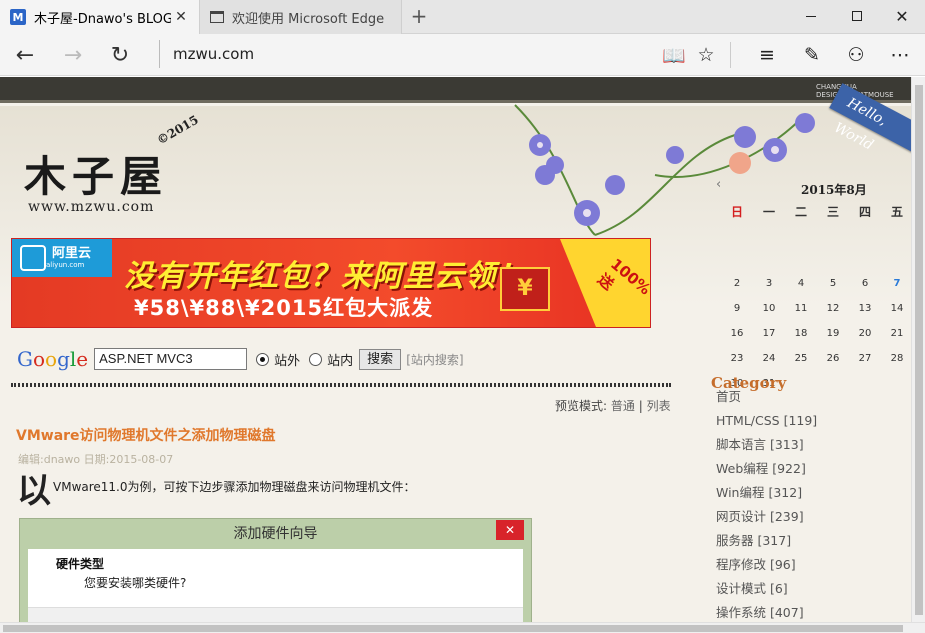  What do you see at coordinates (865, 308) in the screenshot?
I see `calendar-day: 13` at bounding box center [865, 308].